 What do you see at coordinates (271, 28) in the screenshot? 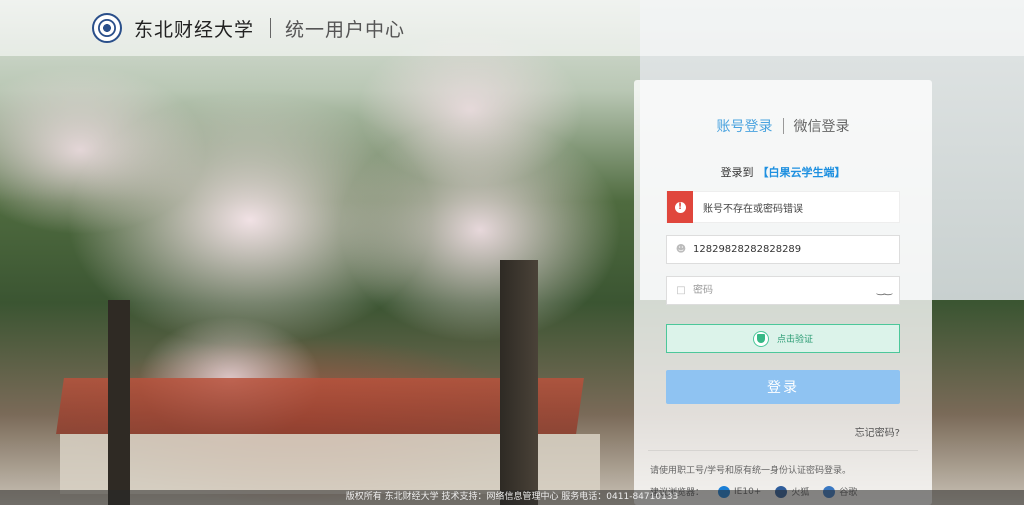
I see `header-separator` at bounding box center [271, 28].